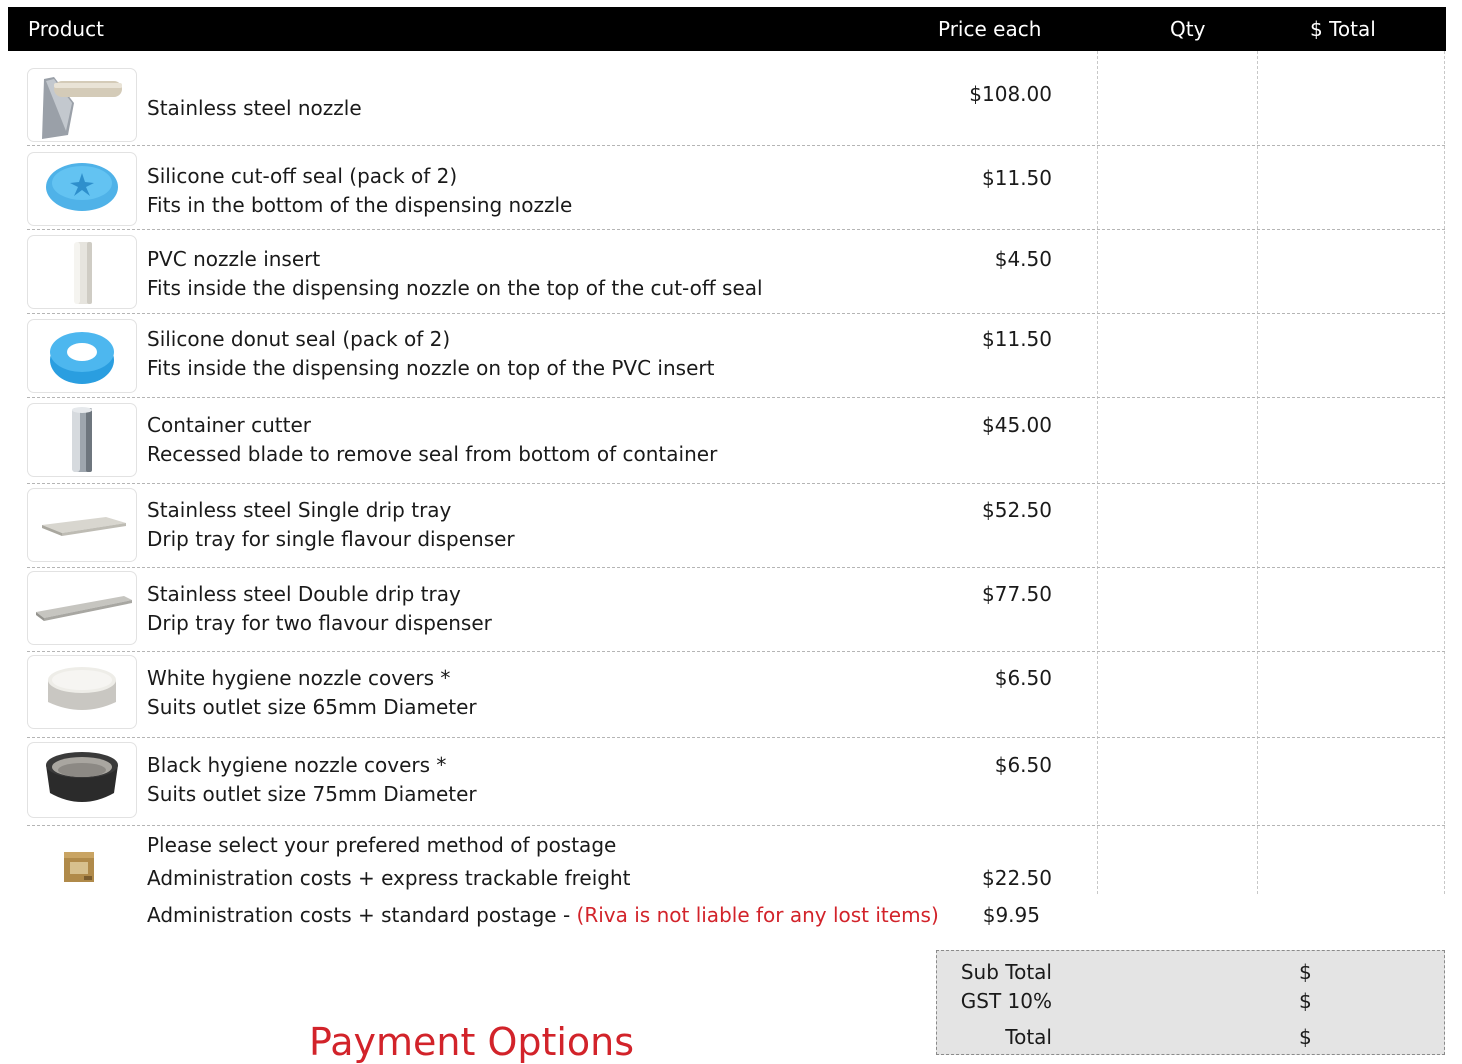 This screenshot has width=1462, height=1064. What do you see at coordinates (299, 678) in the screenshot?
I see `product-name: White hygiene nozzle covers *` at bounding box center [299, 678].